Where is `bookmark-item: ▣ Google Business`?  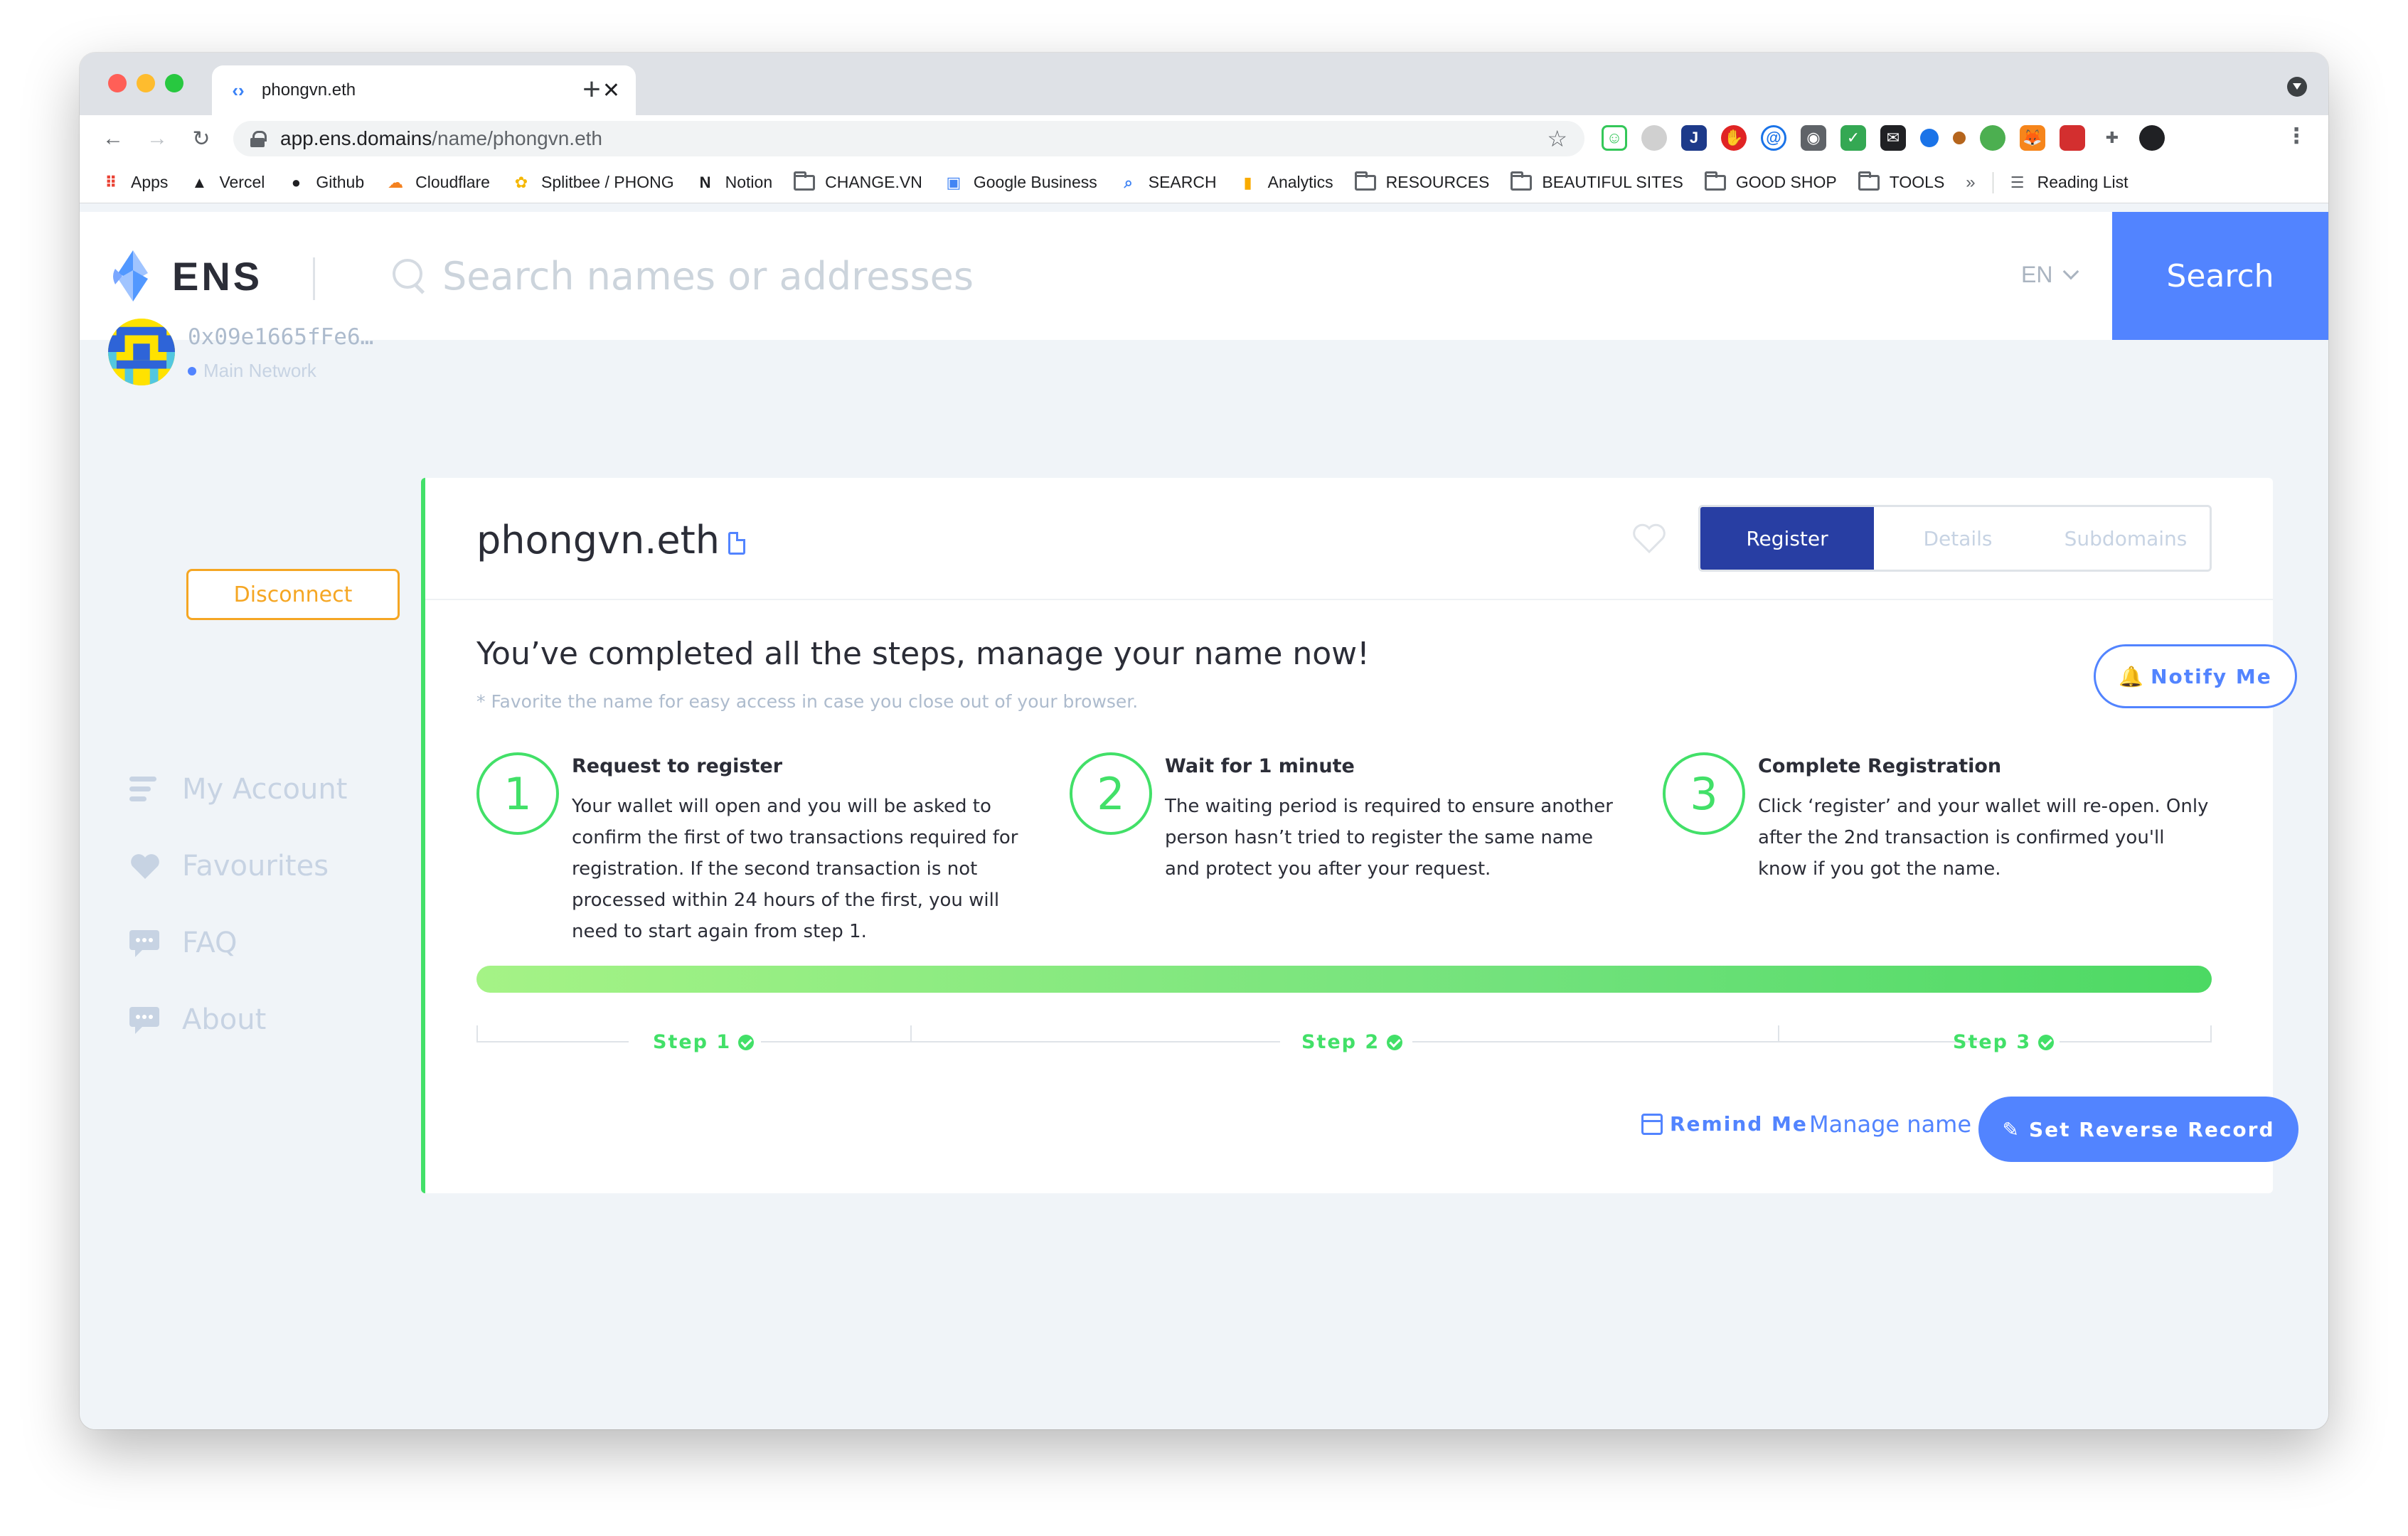
bookmark-item: ▣ Google Business is located at coordinates (1020, 182).